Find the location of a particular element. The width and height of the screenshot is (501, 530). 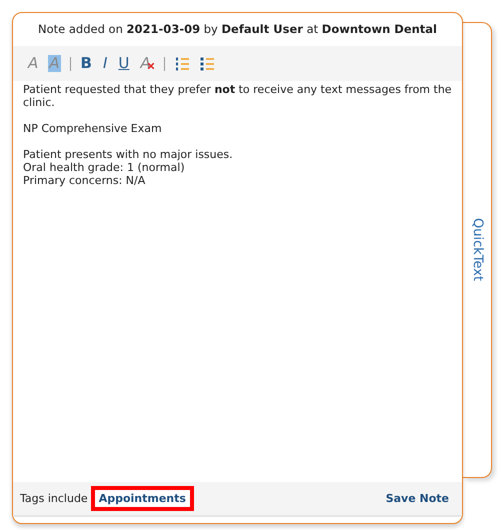

bold-button: B is located at coordinates (86, 63).